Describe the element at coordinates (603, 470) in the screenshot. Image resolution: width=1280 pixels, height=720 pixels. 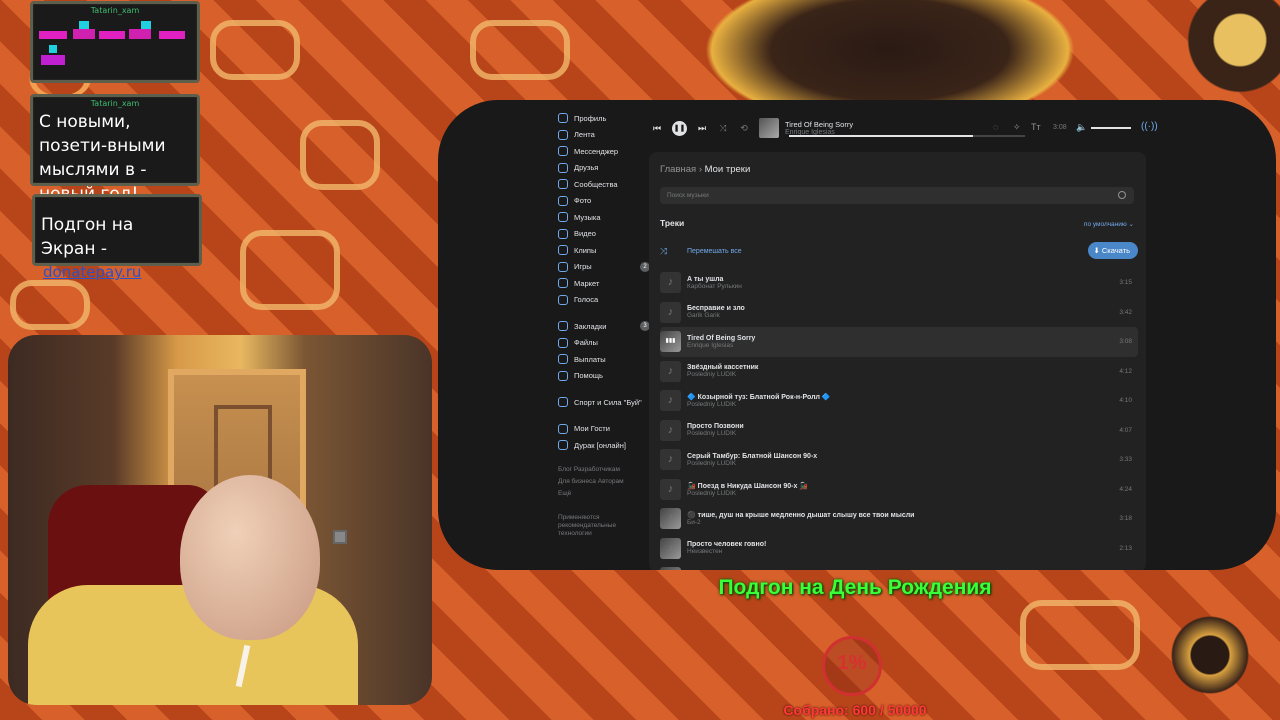
I see `footer-link-row: Блог Разработчикам` at that location.